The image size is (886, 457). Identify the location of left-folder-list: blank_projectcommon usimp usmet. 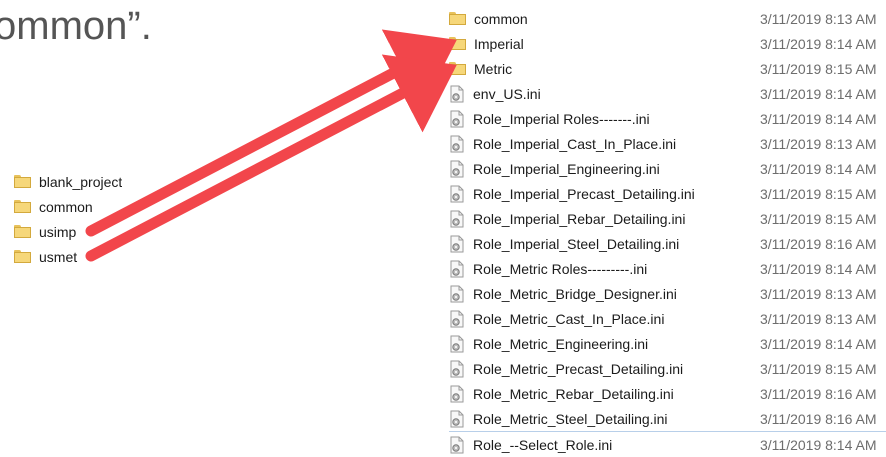
(68, 219).